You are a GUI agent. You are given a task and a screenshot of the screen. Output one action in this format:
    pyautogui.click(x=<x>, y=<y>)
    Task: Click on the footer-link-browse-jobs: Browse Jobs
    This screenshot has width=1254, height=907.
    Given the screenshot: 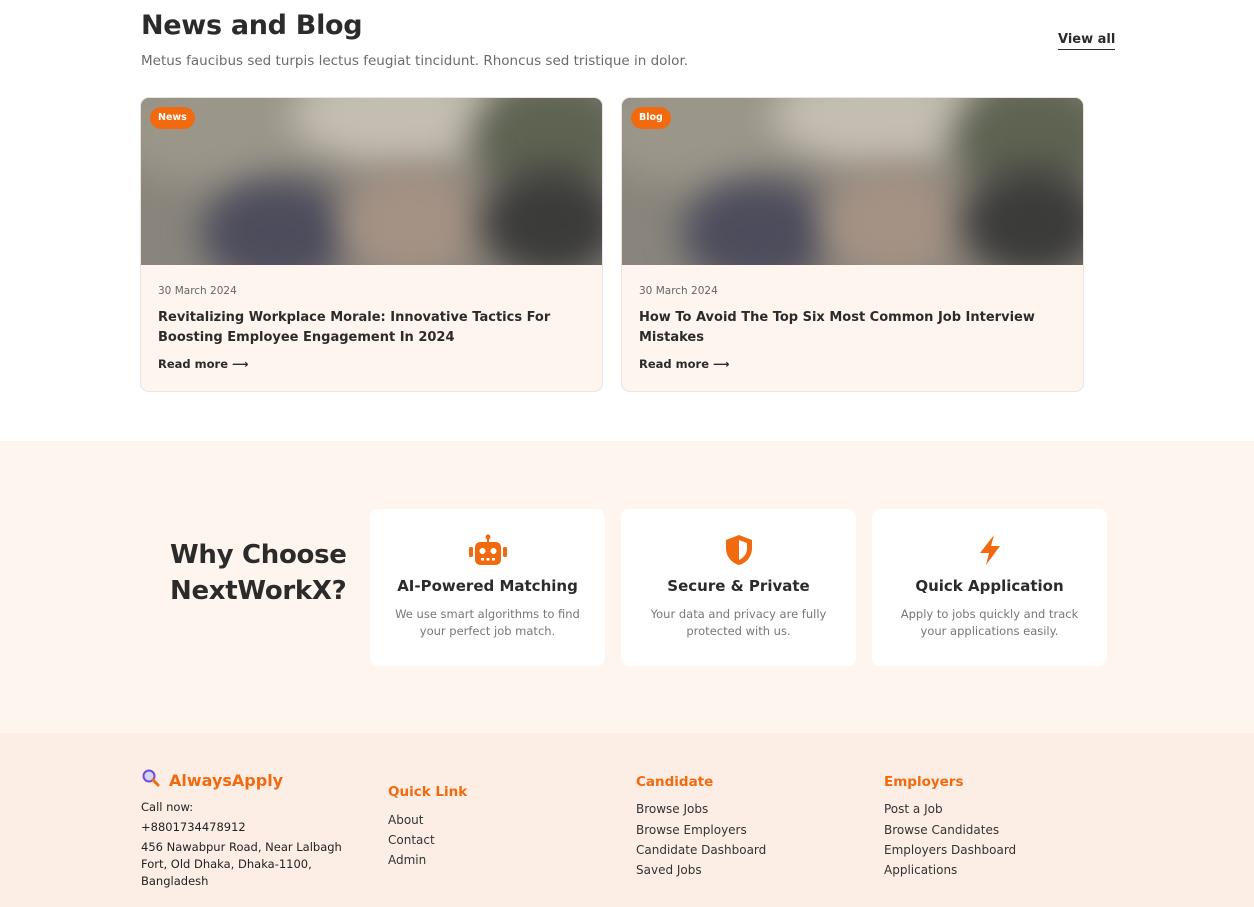 What is the action you would take?
    pyautogui.click(x=672, y=809)
    